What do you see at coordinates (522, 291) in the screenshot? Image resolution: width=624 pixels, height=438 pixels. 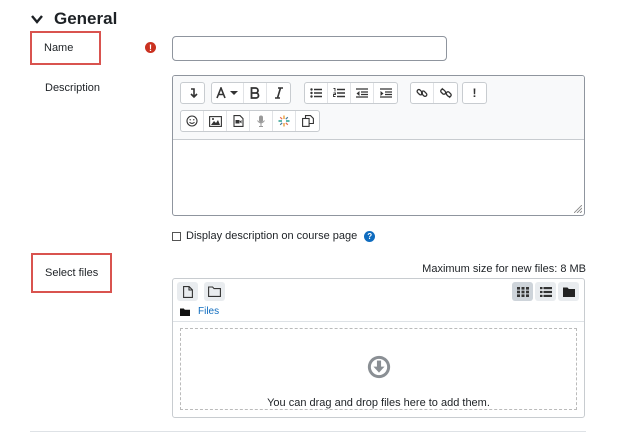 I see `grid-view-icon` at bounding box center [522, 291].